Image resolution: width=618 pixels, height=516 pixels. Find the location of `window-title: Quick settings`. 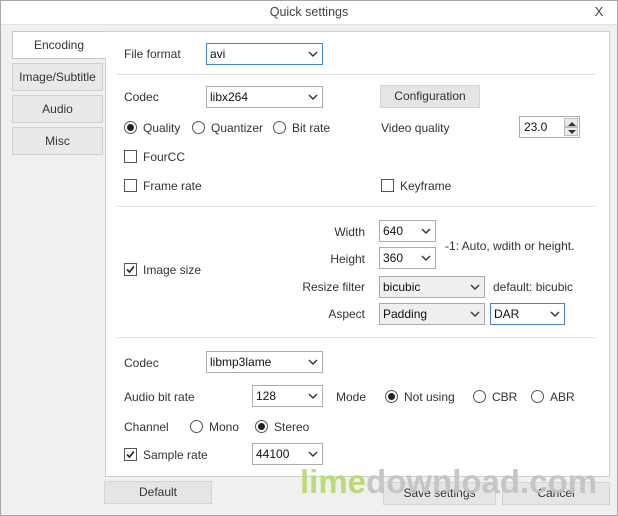

window-title: Quick settings is located at coordinates (309, 12).